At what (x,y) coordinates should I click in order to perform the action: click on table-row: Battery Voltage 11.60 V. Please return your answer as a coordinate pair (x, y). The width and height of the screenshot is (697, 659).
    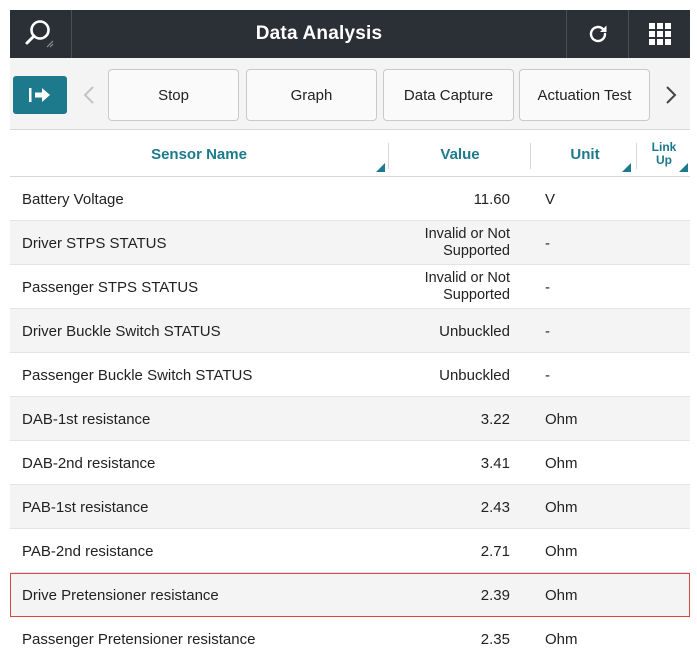
    Looking at the image, I should click on (350, 199).